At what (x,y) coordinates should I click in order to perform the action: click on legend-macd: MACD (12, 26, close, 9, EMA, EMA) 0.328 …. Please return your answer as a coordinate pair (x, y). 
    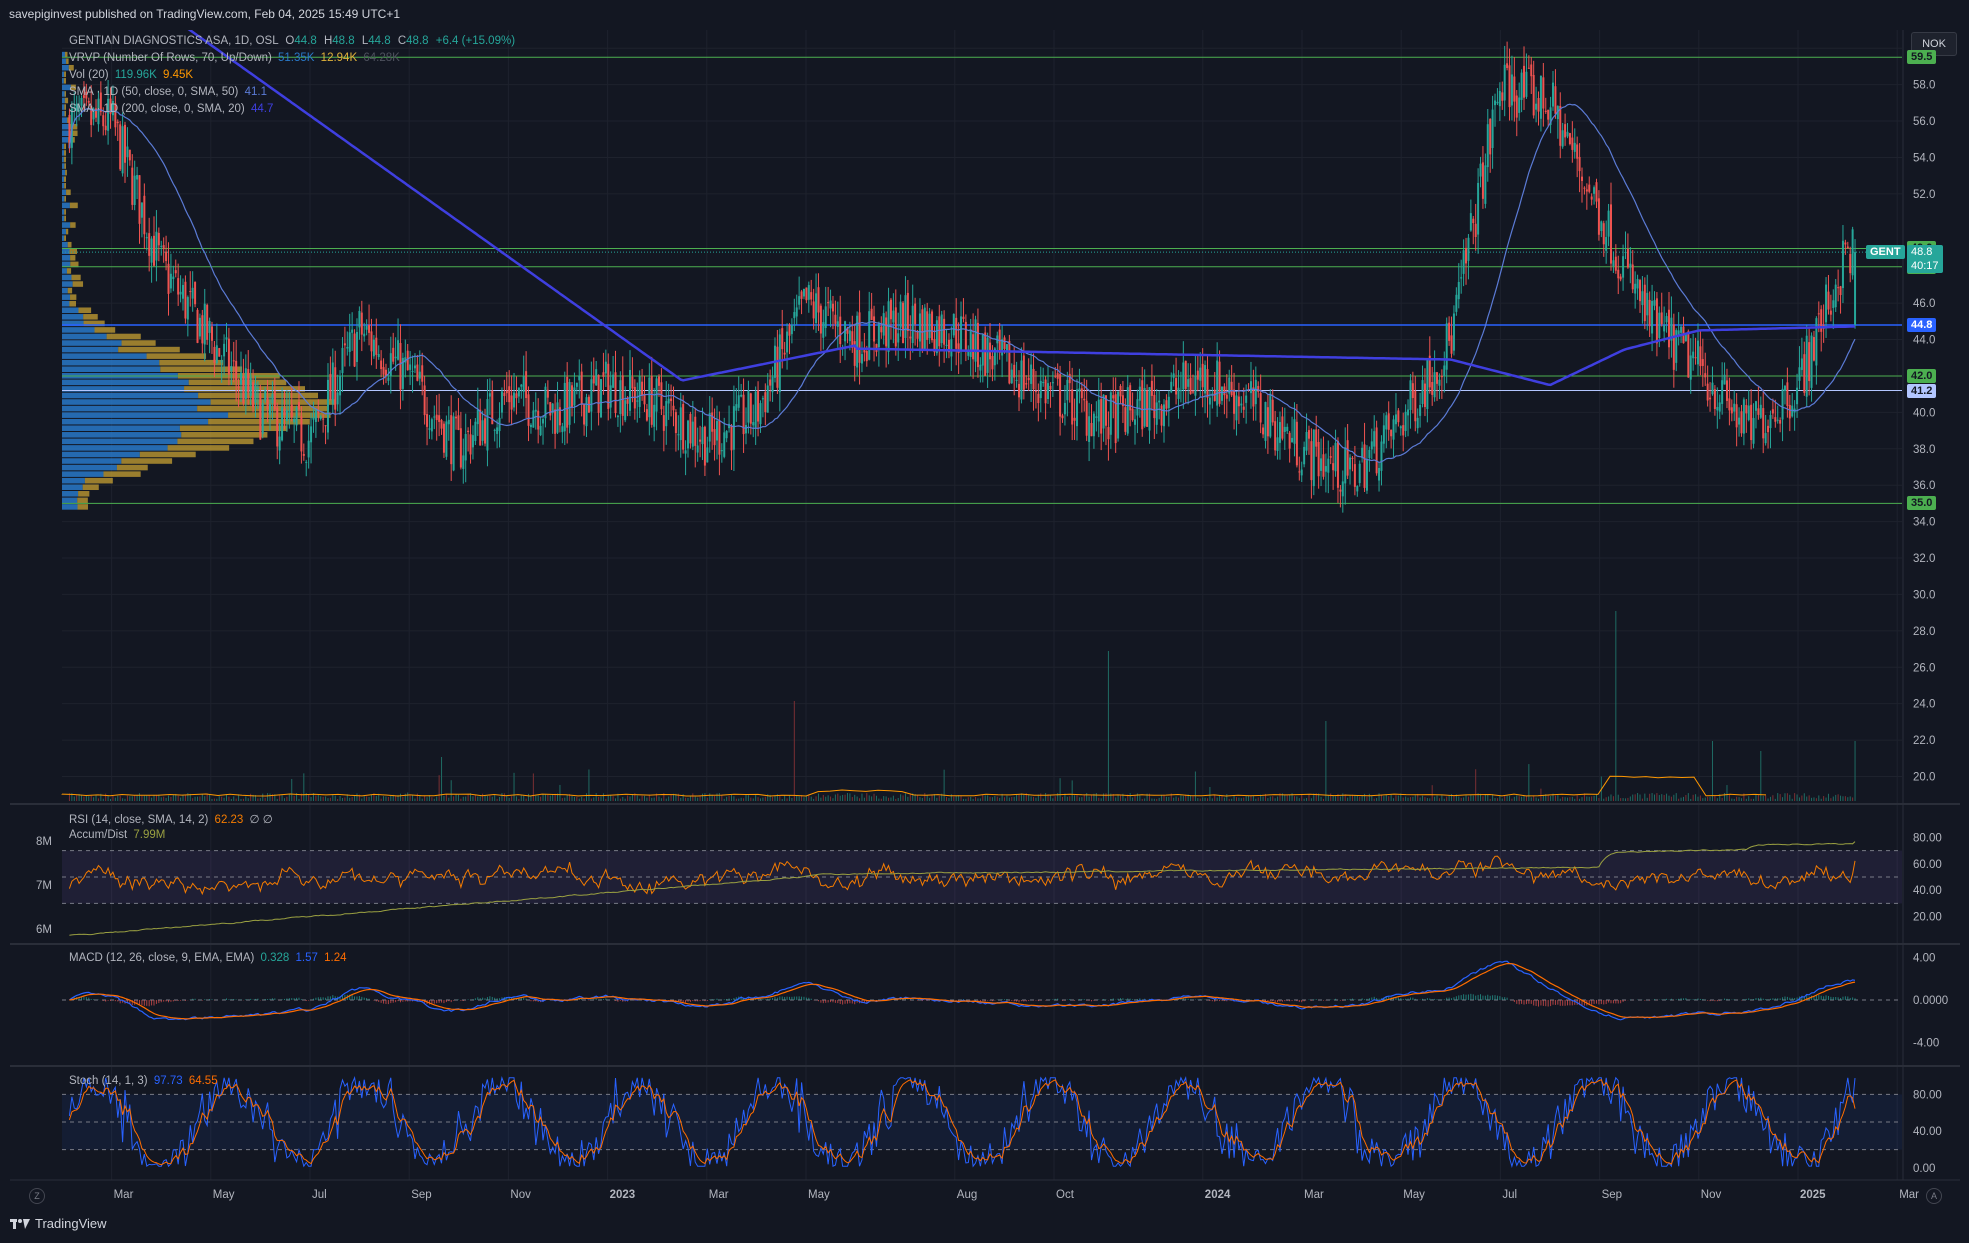
    Looking at the image, I should click on (208, 958).